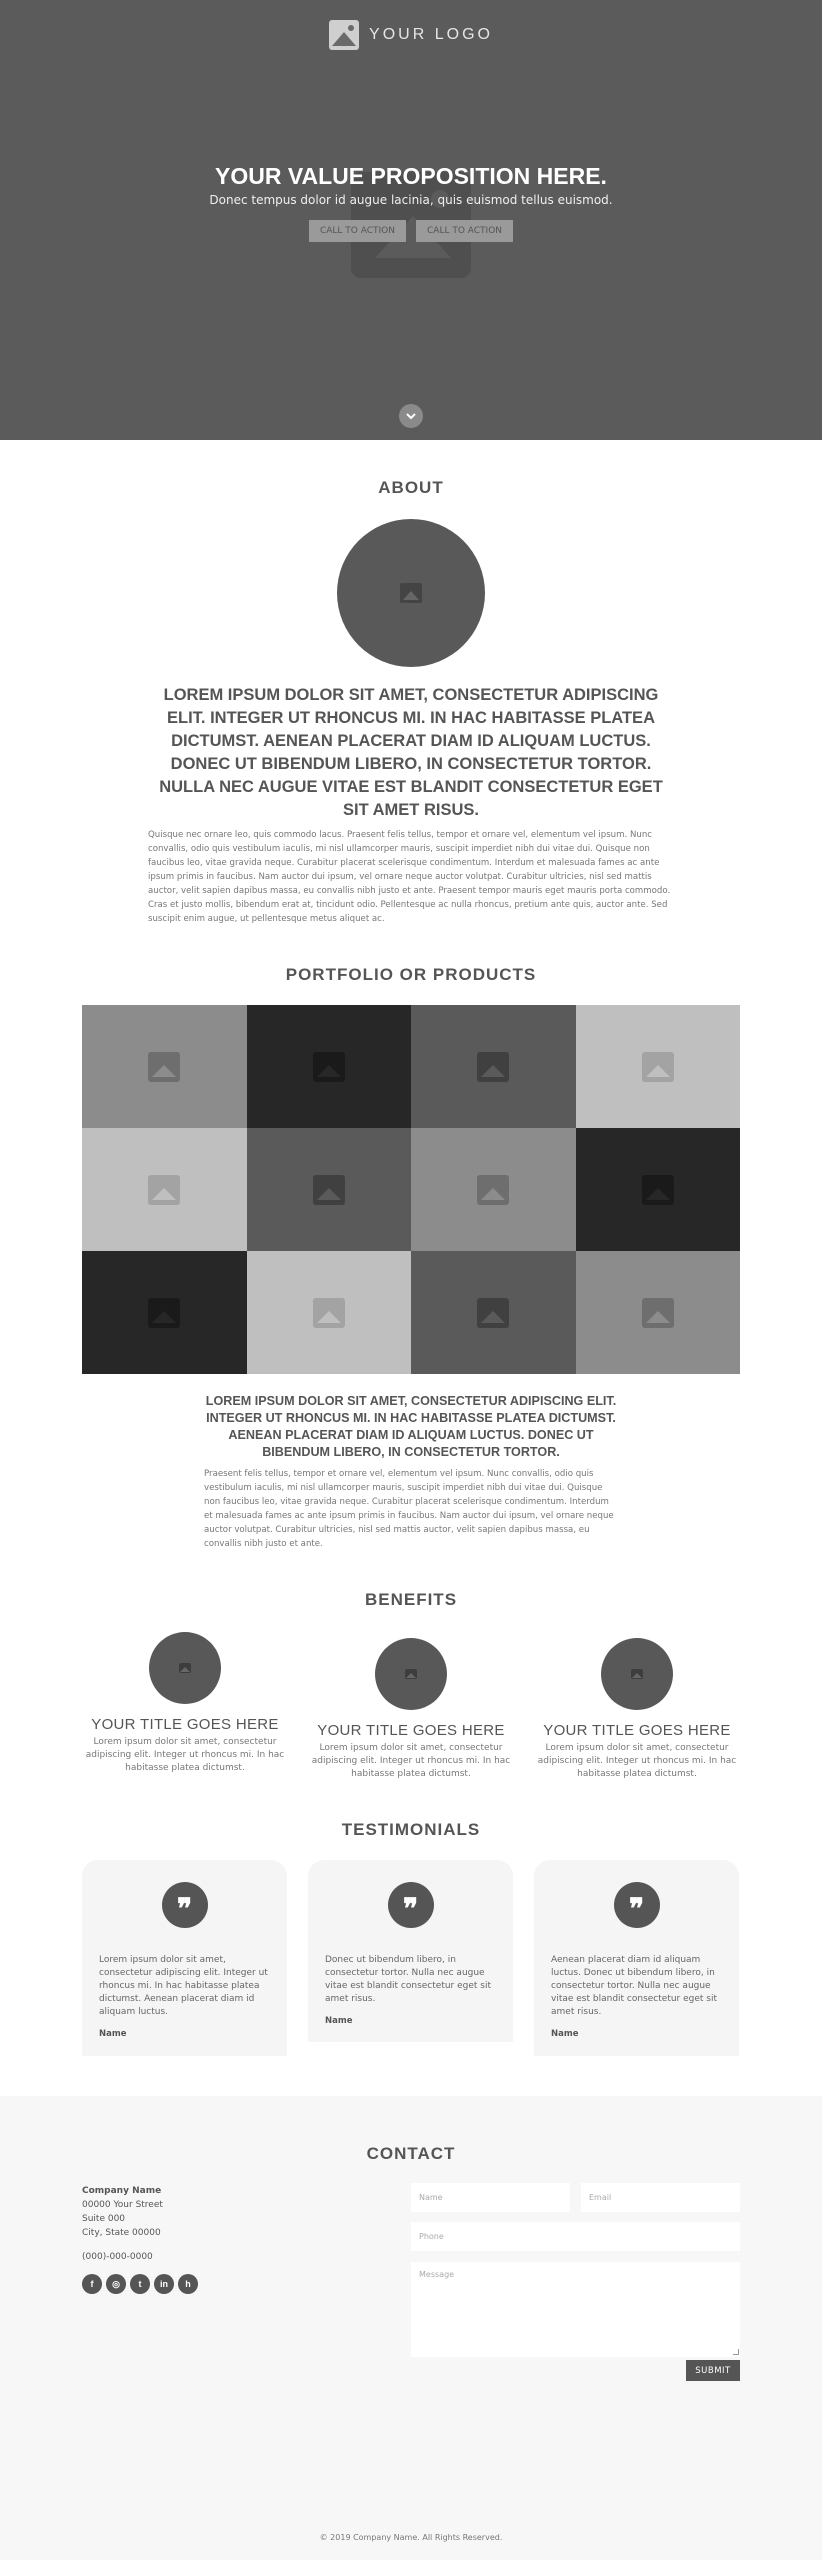 Image resolution: width=822 pixels, height=2560 pixels. I want to click on hero-title: YOUR VALUE PROPOSITION HERE., so click(411, 176).